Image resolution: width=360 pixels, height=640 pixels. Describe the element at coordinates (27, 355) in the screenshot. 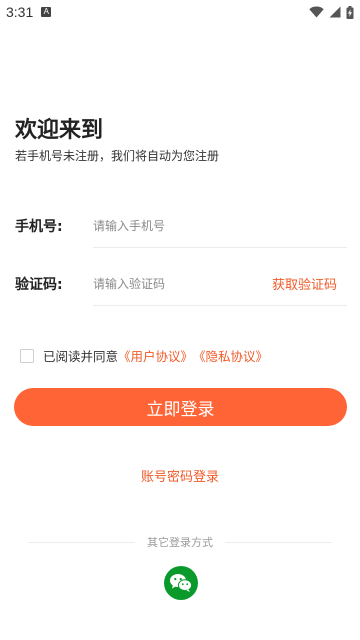

I see `agree-checkbox` at that location.